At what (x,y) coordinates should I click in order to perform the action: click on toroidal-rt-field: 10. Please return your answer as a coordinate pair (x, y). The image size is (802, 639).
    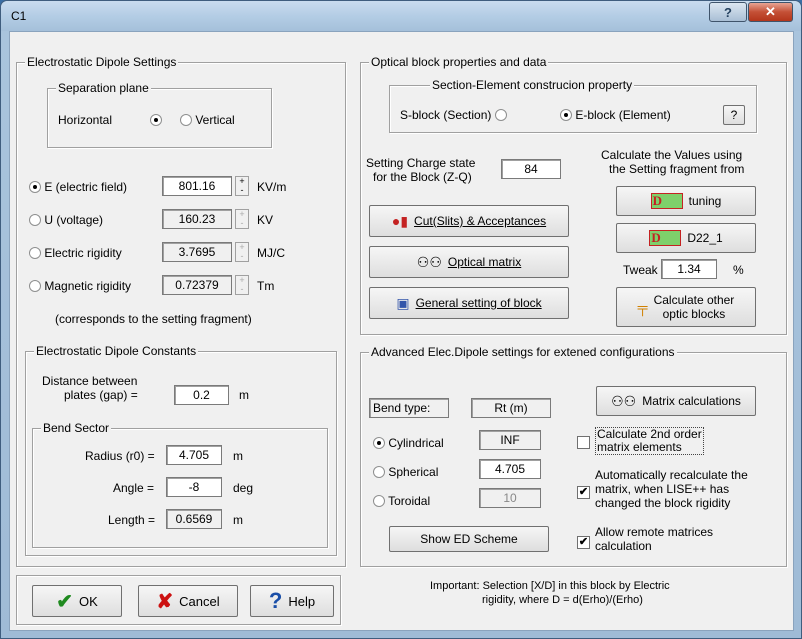
    Looking at the image, I should click on (510, 498).